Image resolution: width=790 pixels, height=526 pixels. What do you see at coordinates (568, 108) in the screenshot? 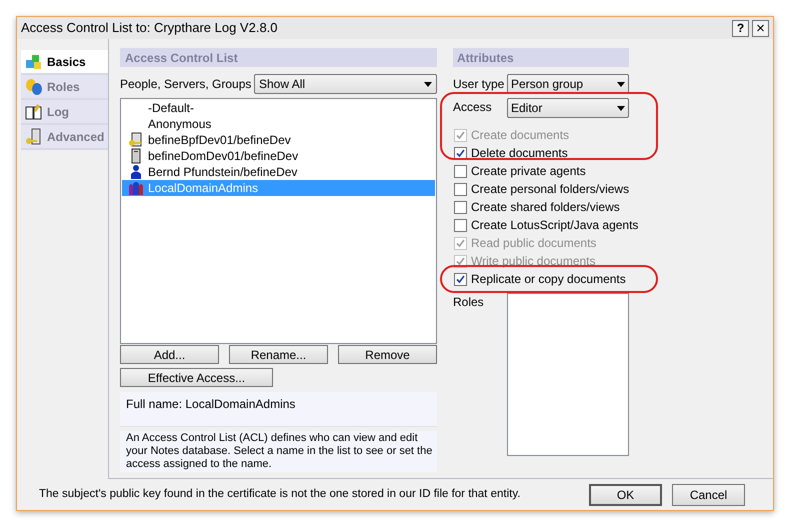
I see `access-dropdown: Editor` at bounding box center [568, 108].